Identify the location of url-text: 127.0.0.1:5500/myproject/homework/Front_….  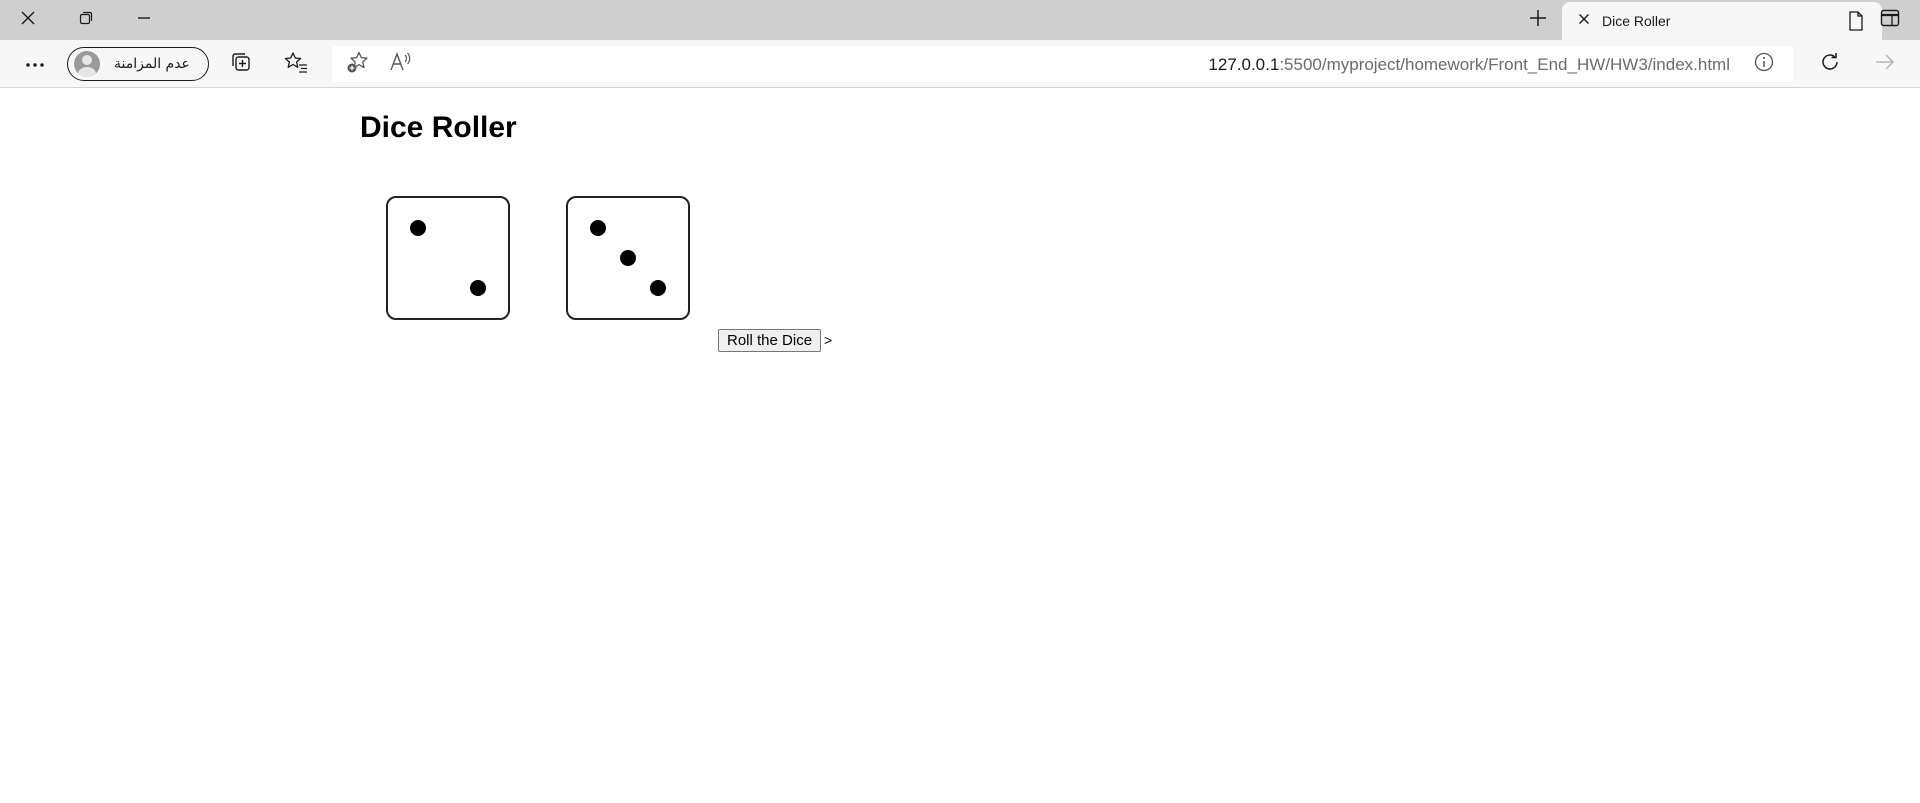
(1469, 65).